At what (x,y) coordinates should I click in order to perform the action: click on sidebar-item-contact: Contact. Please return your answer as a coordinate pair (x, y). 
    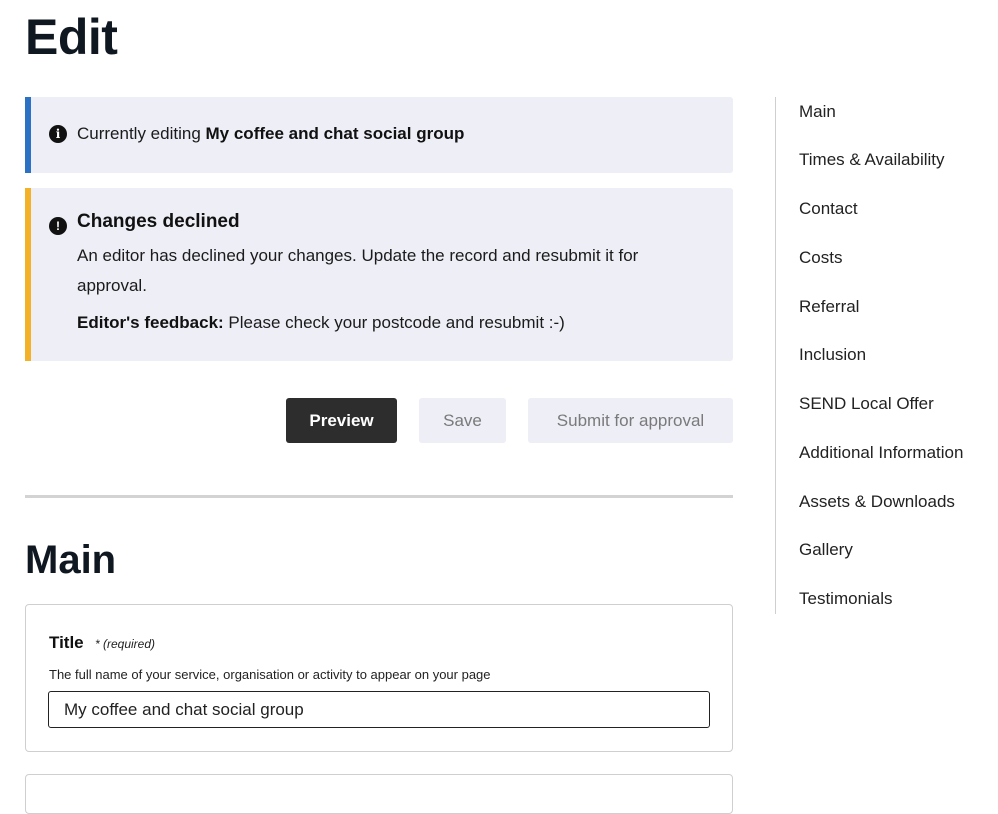
    Looking at the image, I should click on (828, 209).